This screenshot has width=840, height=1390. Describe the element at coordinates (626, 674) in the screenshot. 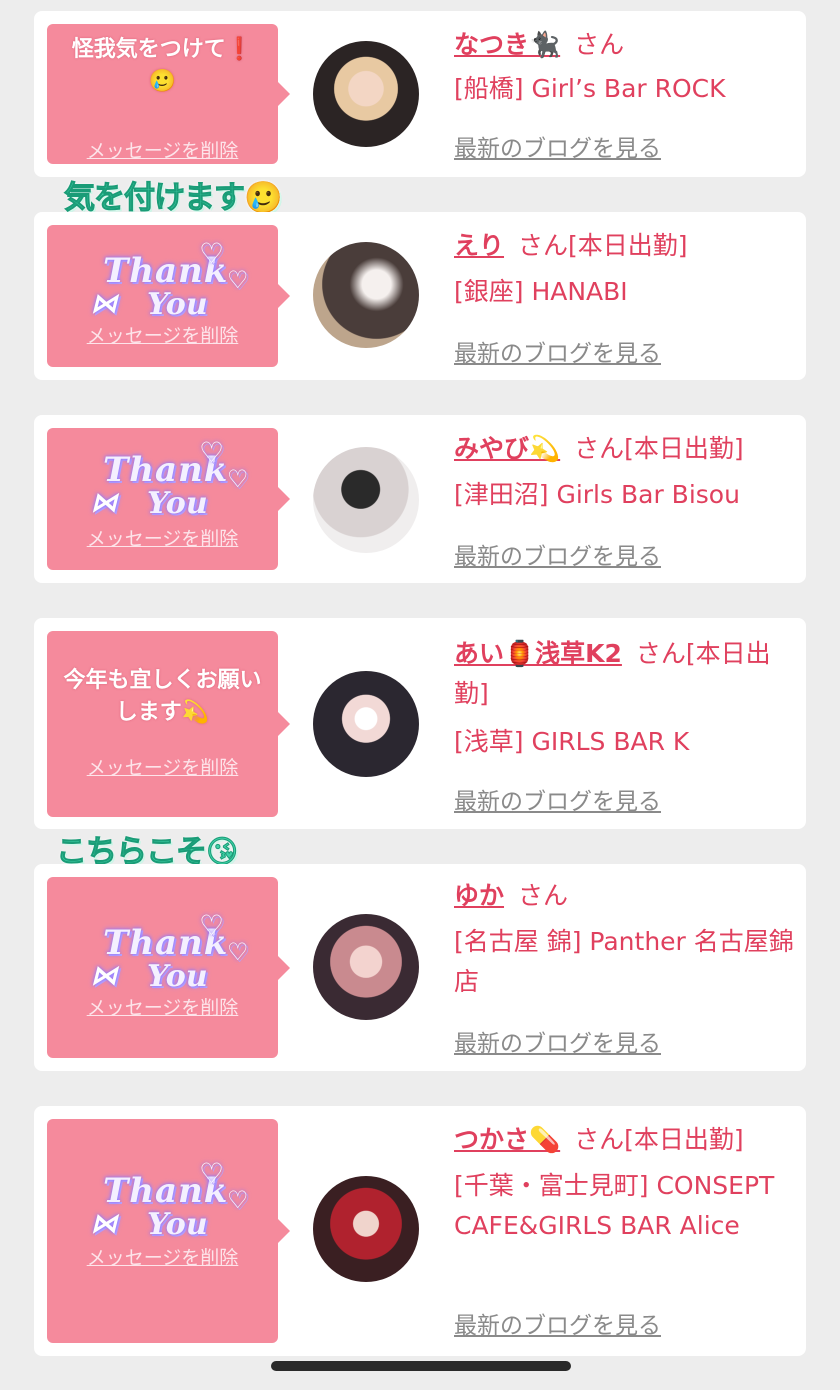

I see `cast-name-line: あい🏮浅草K2 さん[本日出勤]` at that location.